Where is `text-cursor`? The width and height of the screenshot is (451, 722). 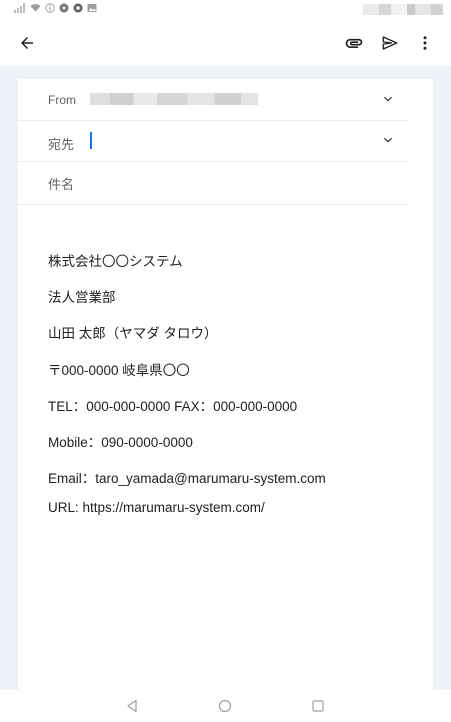 text-cursor is located at coordinates (91, 140).